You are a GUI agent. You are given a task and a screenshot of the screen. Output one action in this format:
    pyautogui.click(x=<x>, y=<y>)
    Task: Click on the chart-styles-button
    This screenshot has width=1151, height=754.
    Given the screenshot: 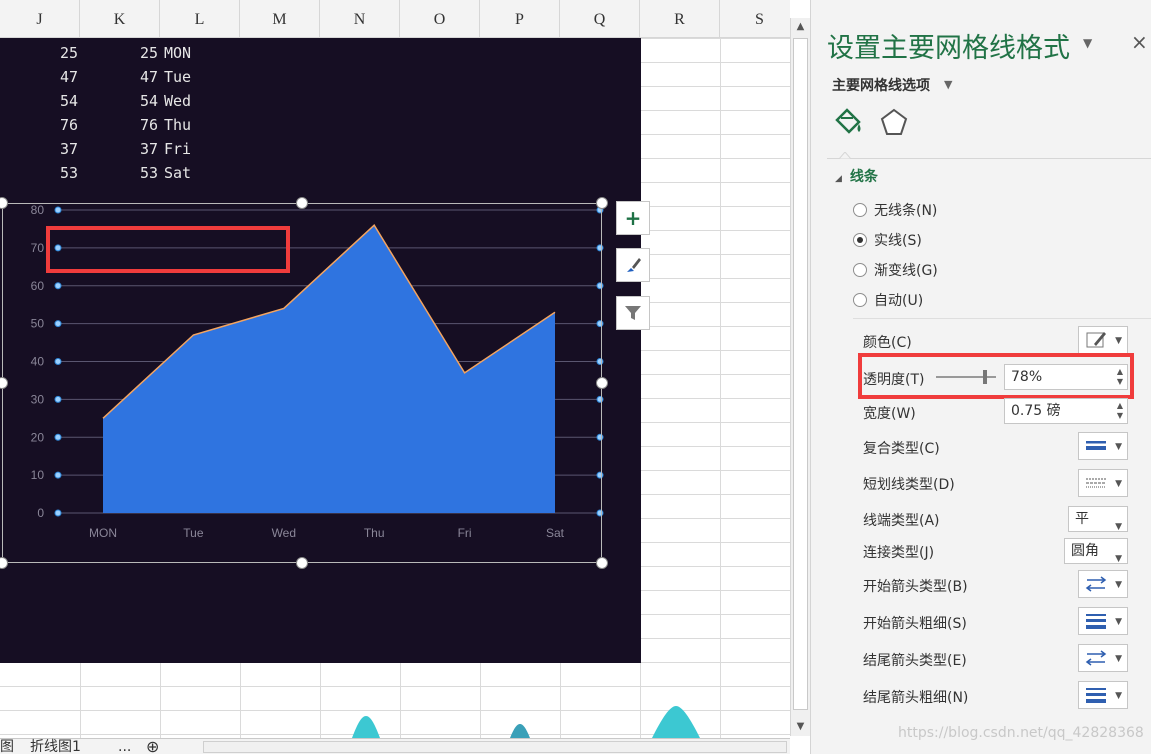 What is the action you would take?
    pyautogui.click(x=633, y=265)
    